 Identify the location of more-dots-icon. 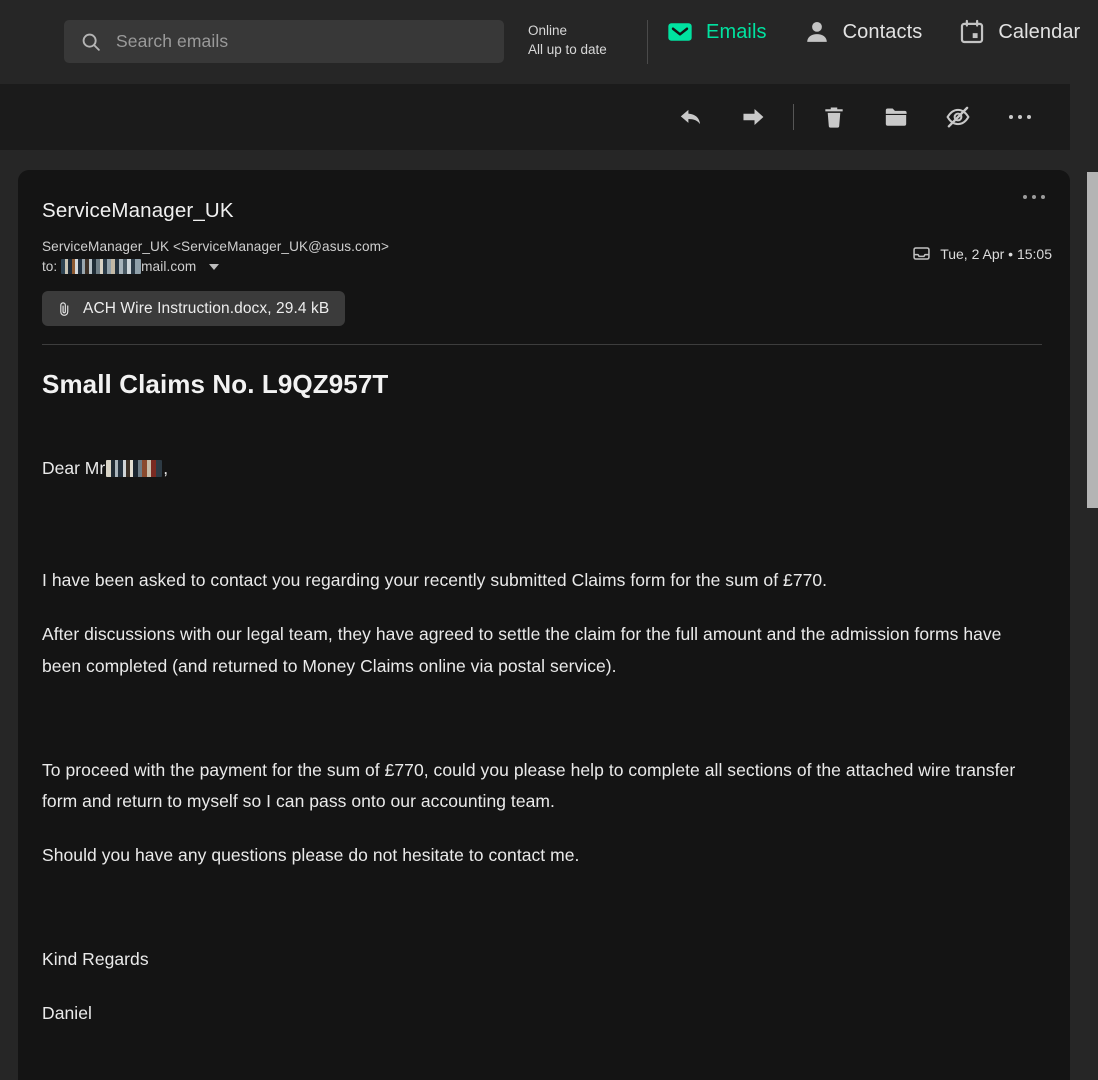
(1020, 117).